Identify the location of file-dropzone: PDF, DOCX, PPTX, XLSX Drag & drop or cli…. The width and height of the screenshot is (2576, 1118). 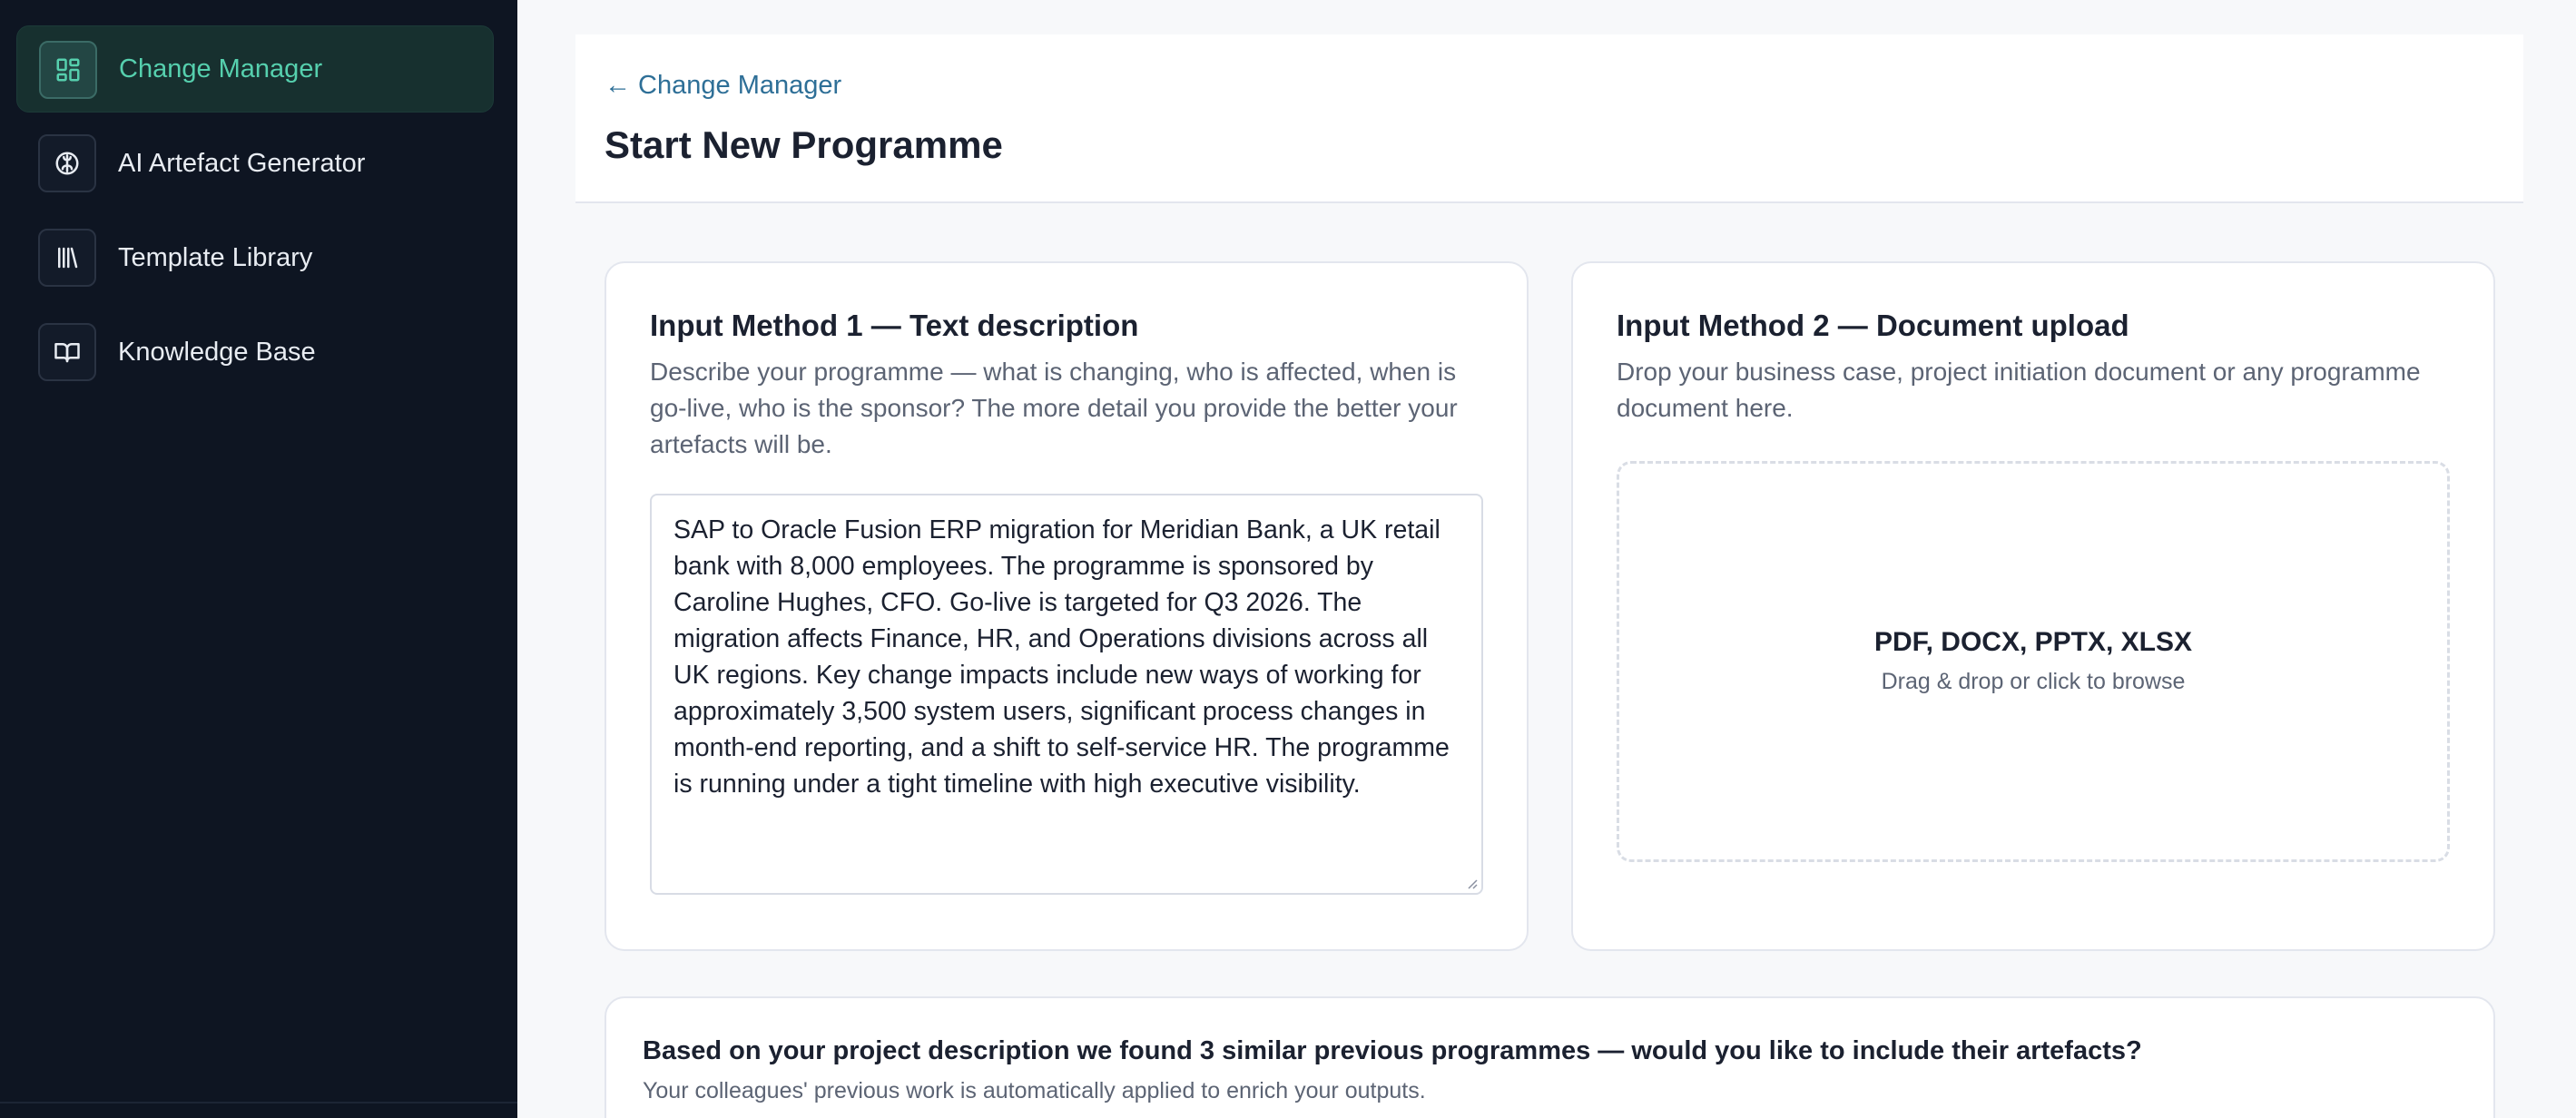
(2033, 661).